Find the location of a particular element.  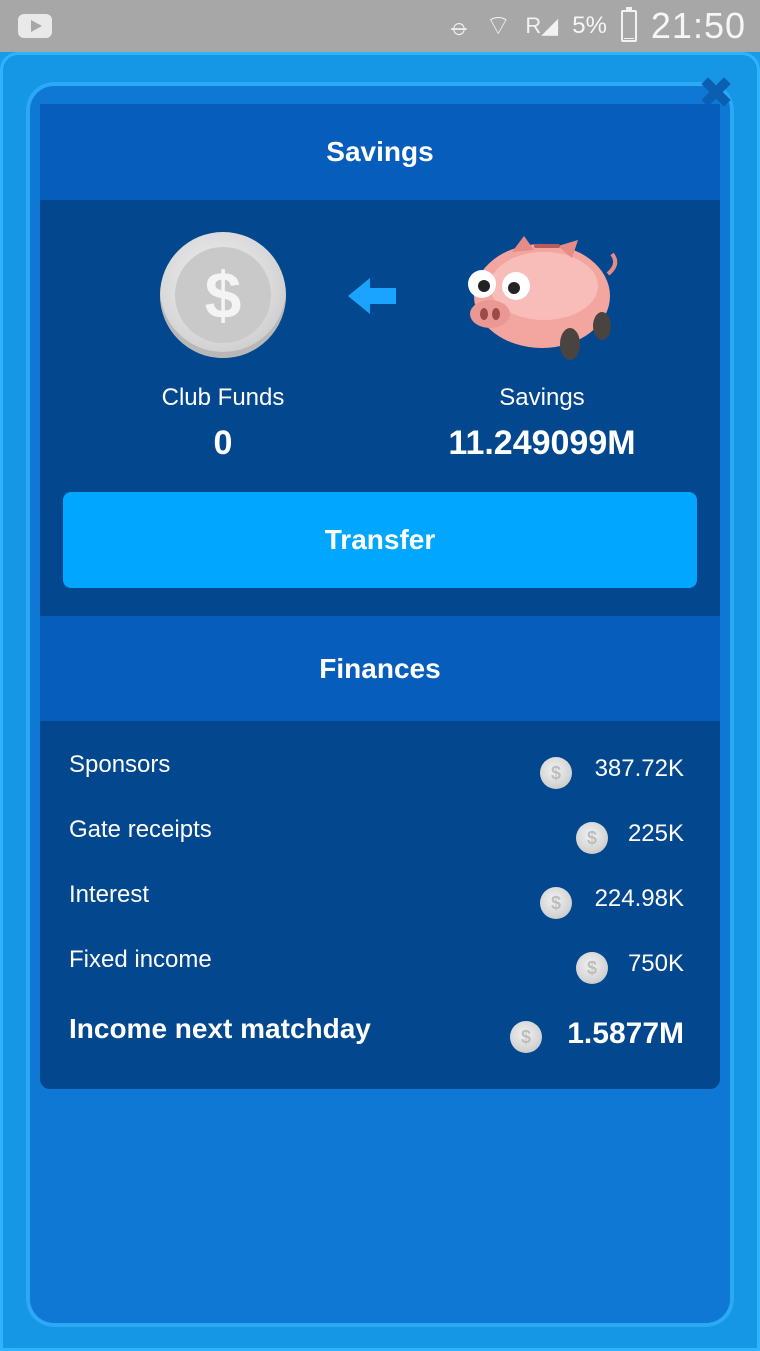

finance-label: Gate receipts is located at coordinates (140, 829).